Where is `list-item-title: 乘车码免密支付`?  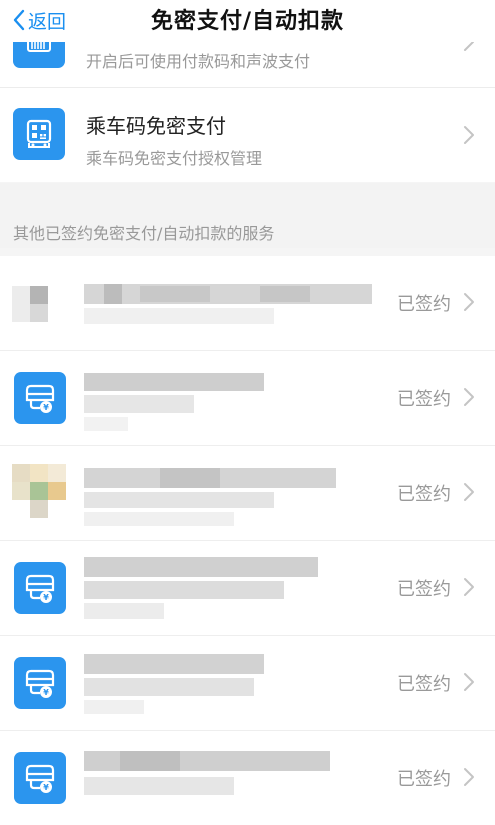 list-item-title: 乘车码免密支付 is located at coordinates (156, 126).